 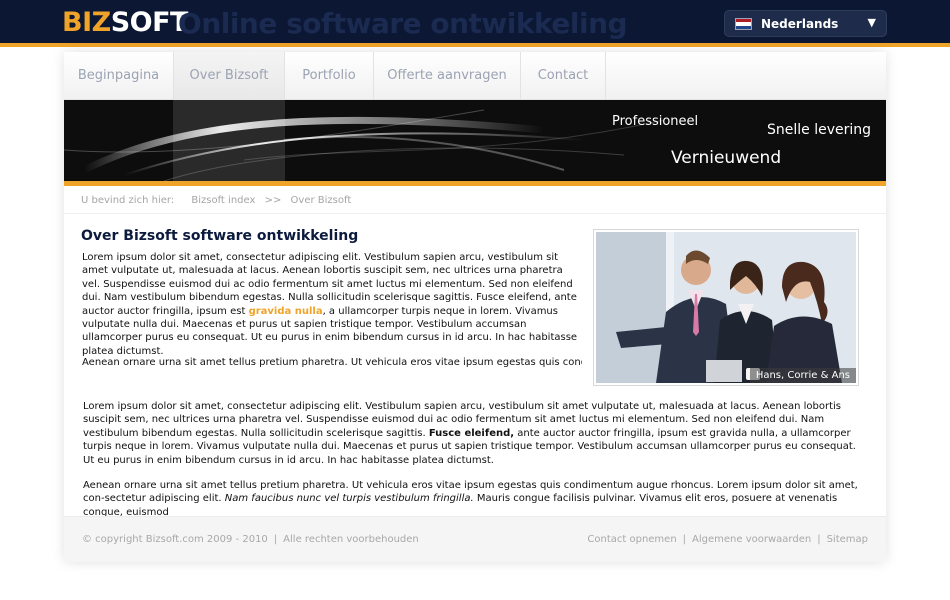 I want to click on footer-rights: Alle rechten voorbehouden, so click(x=351, y=539).